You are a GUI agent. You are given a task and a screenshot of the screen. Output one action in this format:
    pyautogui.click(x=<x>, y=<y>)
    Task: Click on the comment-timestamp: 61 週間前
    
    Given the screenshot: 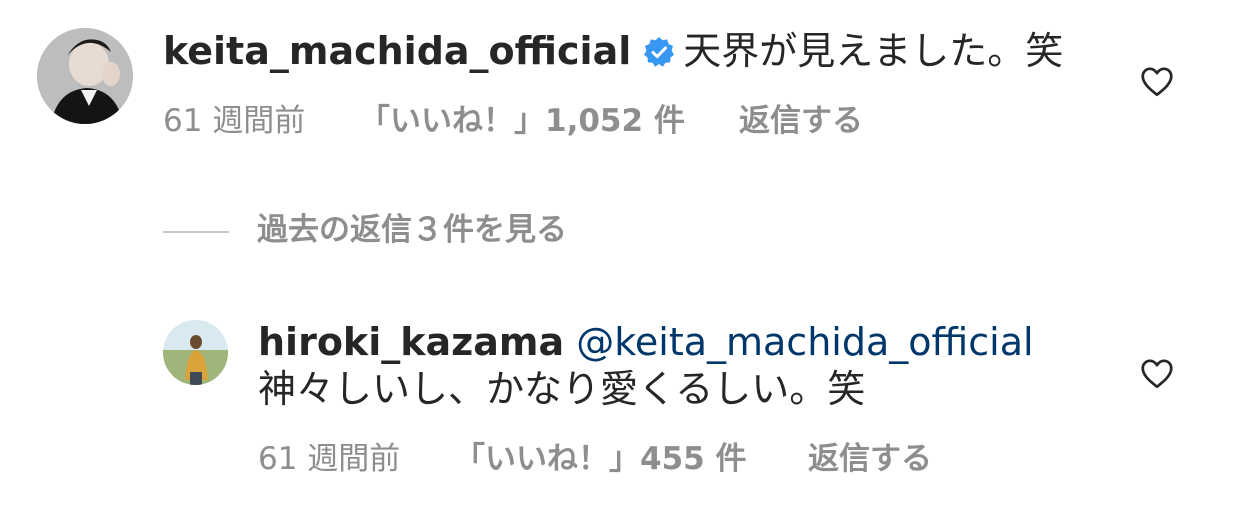 What is the action you would take?
    pyautogui.click(x=261, y=121)
    